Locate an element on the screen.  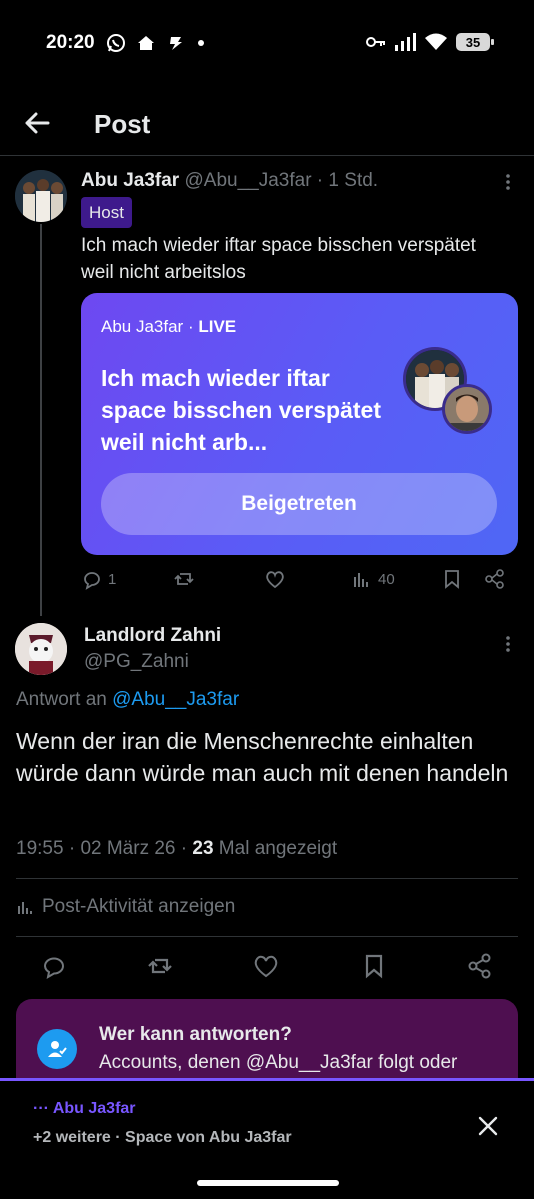
views-action: 40 is located at coordinates (373, 579).